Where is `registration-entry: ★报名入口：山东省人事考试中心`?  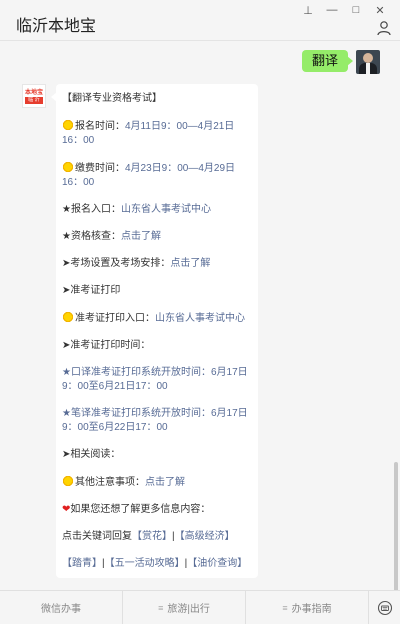
registration-entry: ★报名入口：山东省人事考试中心 is located at coordinates (136, 209).